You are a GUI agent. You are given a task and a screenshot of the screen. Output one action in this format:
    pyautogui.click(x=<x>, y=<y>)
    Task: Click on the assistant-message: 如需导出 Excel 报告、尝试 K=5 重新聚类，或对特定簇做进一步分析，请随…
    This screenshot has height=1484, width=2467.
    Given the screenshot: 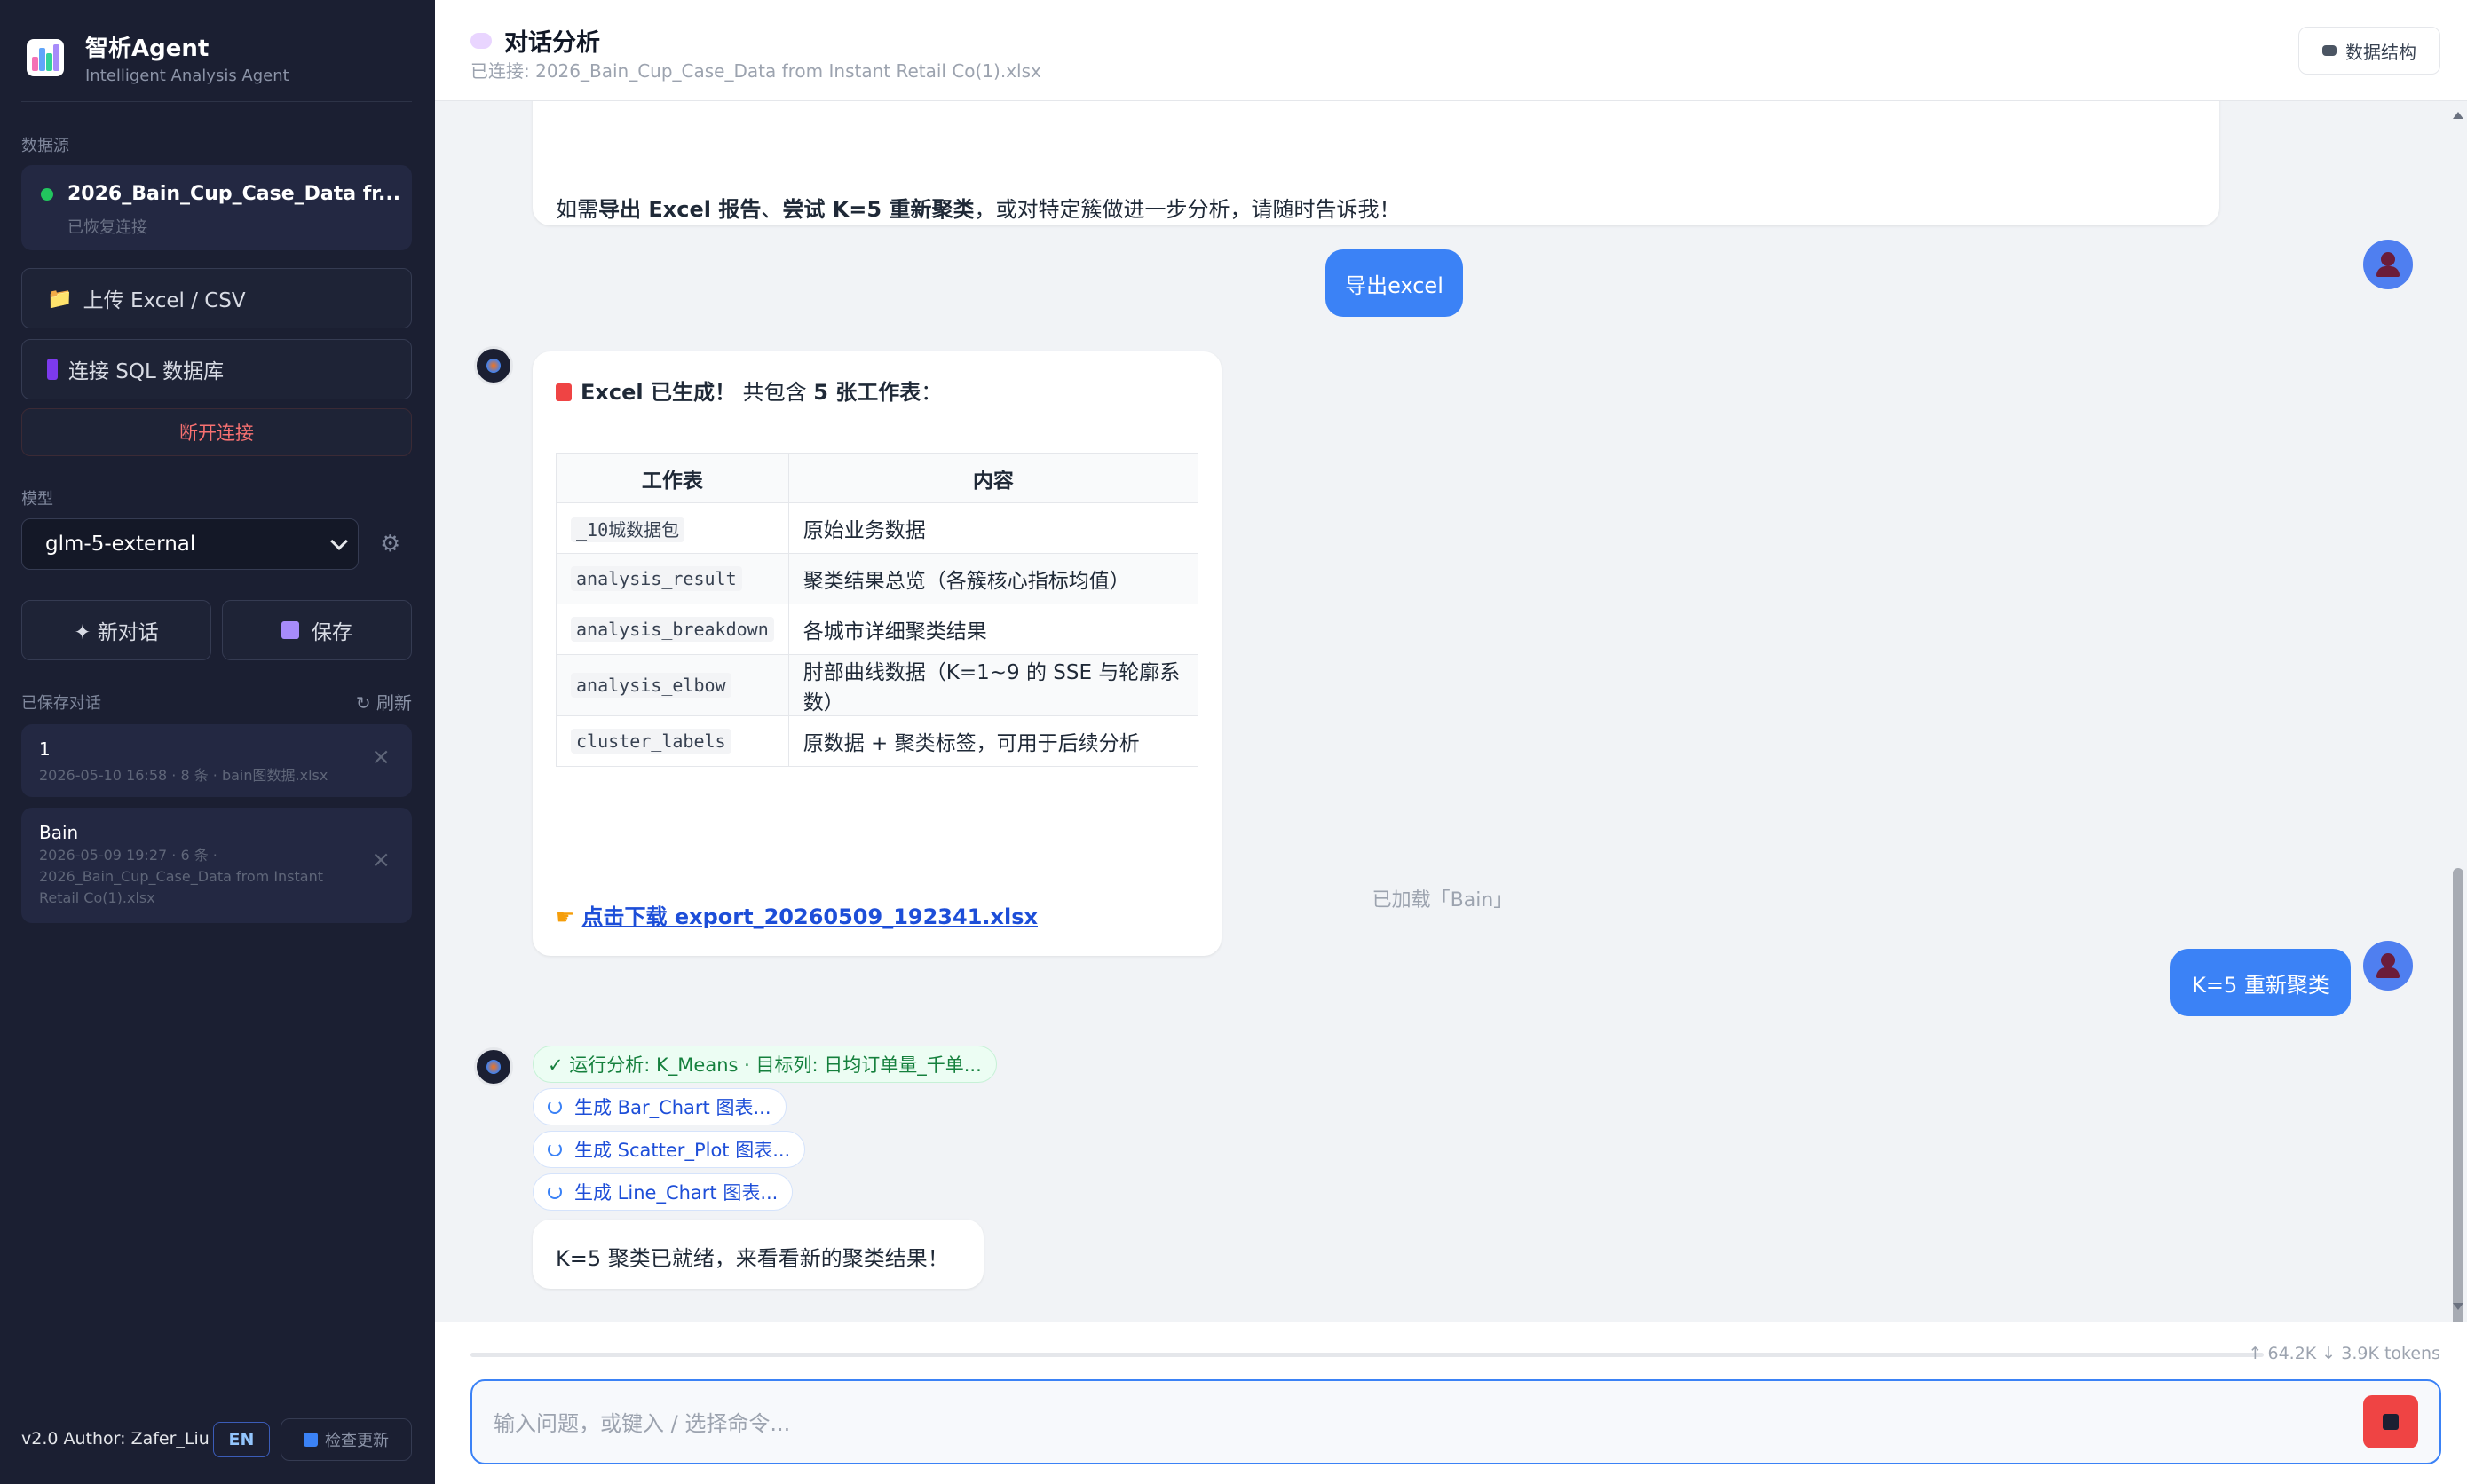 What is the action you would take?
    pyautogui.click(x=1376, y=163)
    